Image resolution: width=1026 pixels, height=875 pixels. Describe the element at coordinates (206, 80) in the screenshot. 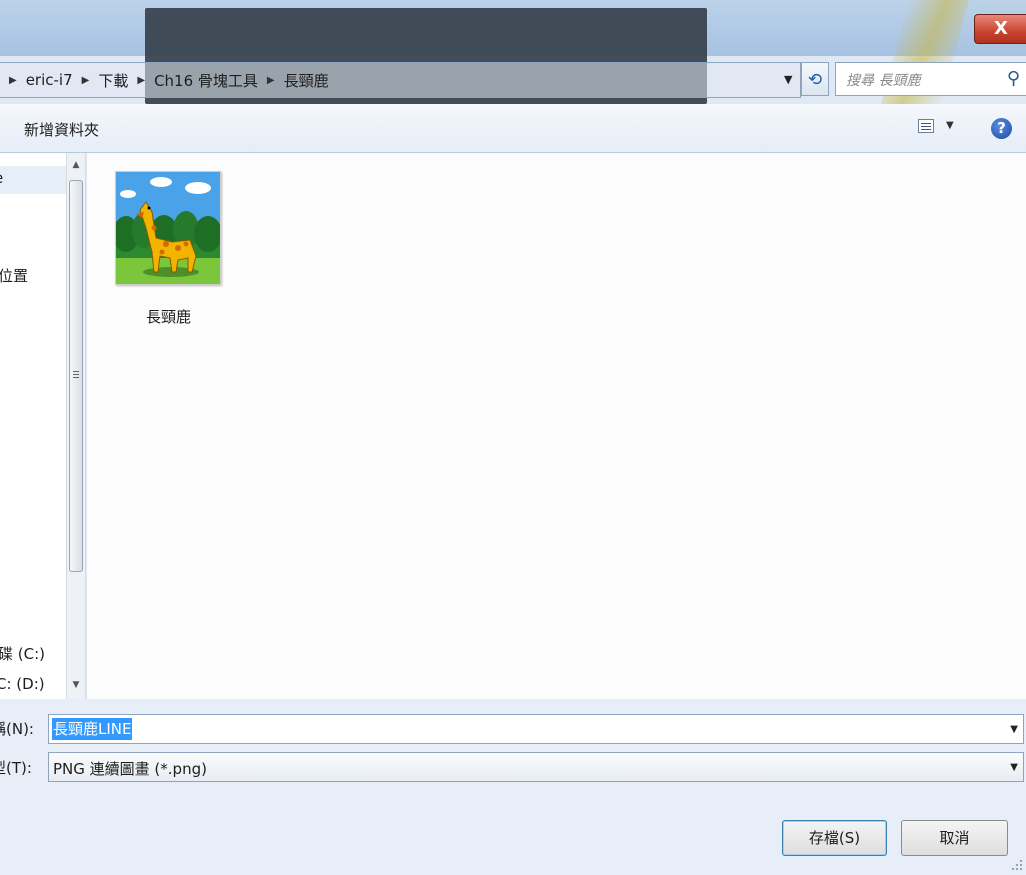

I see `breadcrumb-item: Ch16 骨塊工具` at that location.